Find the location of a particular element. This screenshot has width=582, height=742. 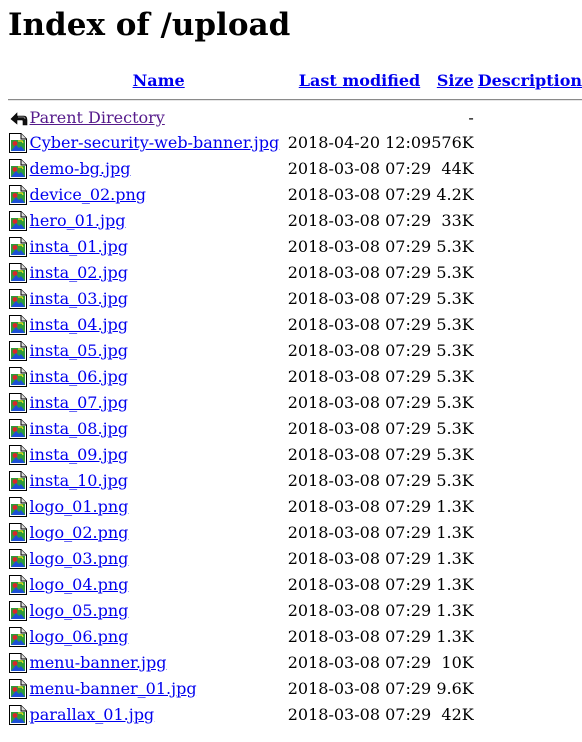

parent-directory-row: Parent Directory - is located at coordinates (295, 118).